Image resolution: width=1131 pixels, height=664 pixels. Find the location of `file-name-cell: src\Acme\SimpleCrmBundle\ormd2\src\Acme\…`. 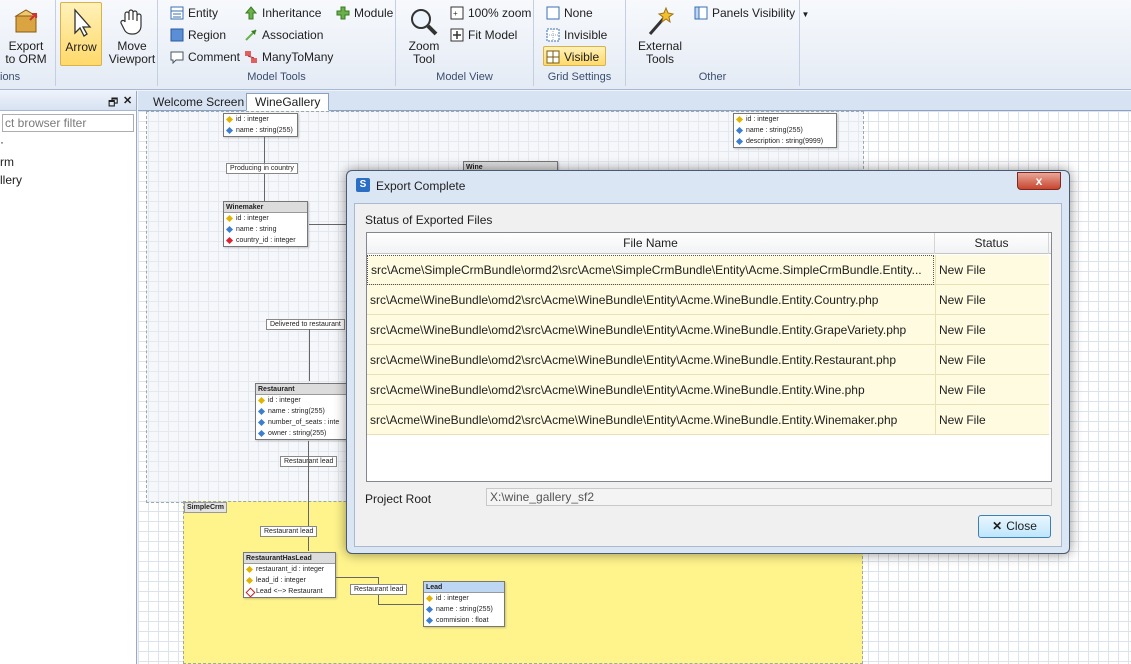

file-name-cell: src\Acme\SimpleCrmBundle\ormd2\src\Acme\… is located at coordinates (650, 270).